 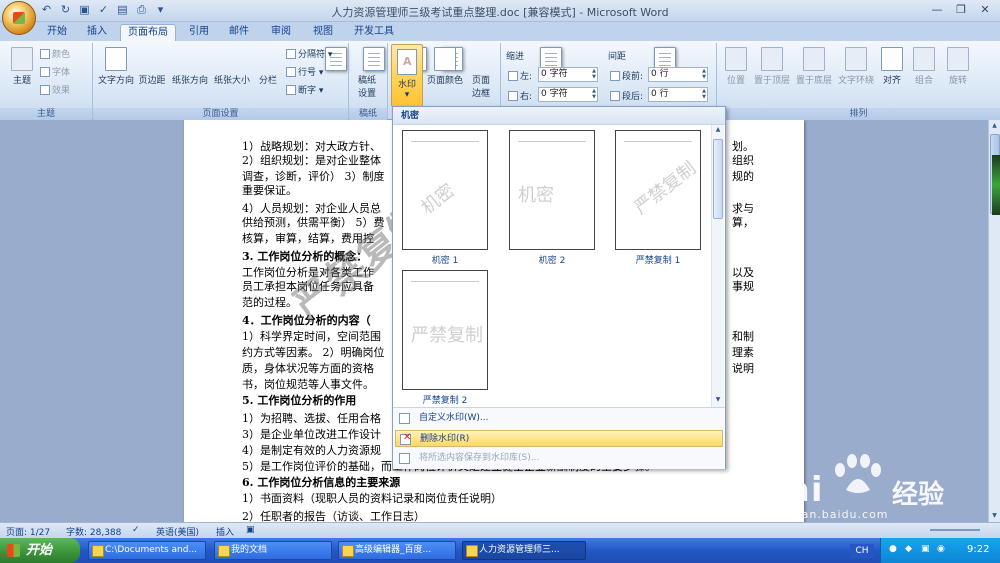 I want to click on macro-record-icon: ▣, so click(x=250, y=530).